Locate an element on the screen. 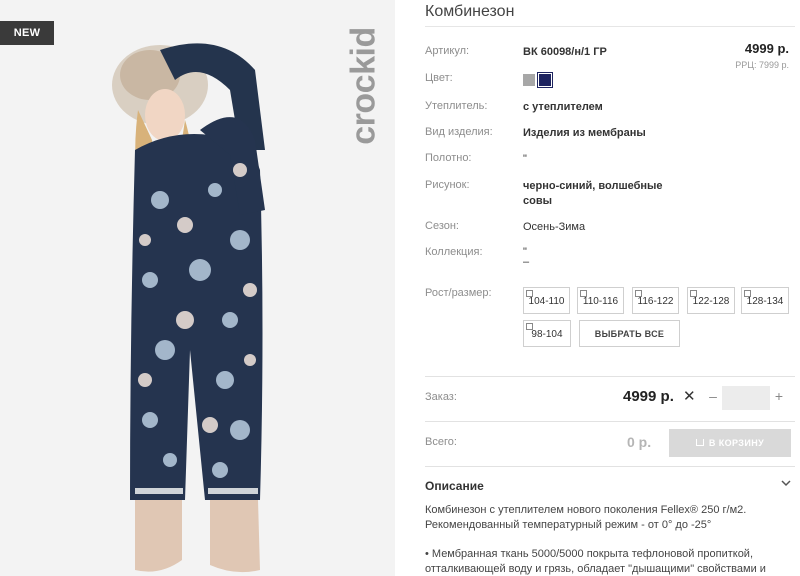  brand-logo-text: crockid is located at coordinates (363, 86).